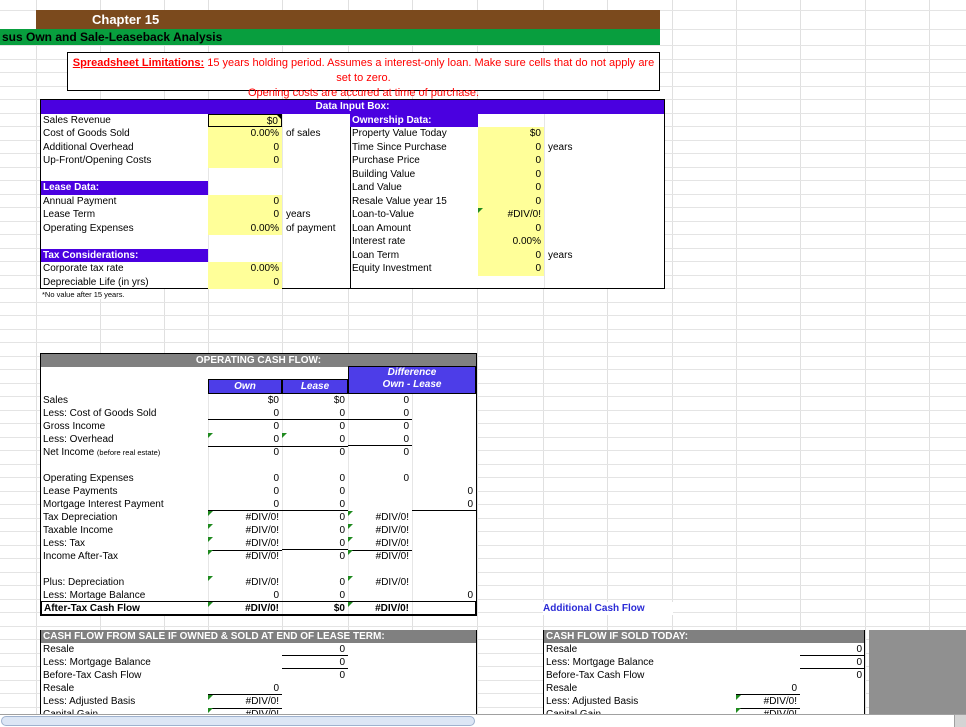  Describe the element at coordinates (303, 133) in the screenshot. I see `cogs-unit: of sales` at that location.